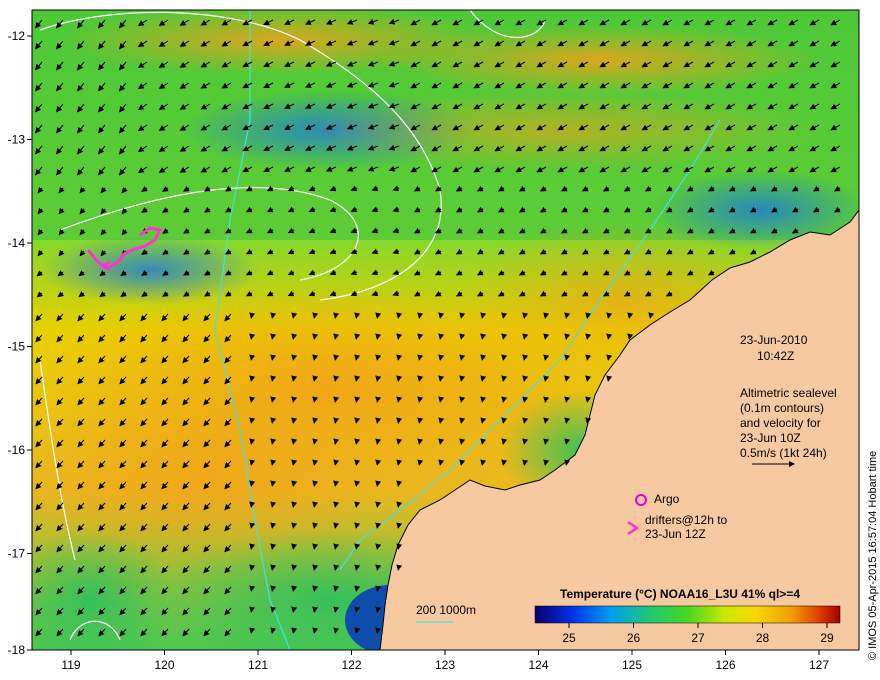  Describe the element at coordinates (17, 347) in the screenshot. I see `lat-tick-label: -15` at that location.